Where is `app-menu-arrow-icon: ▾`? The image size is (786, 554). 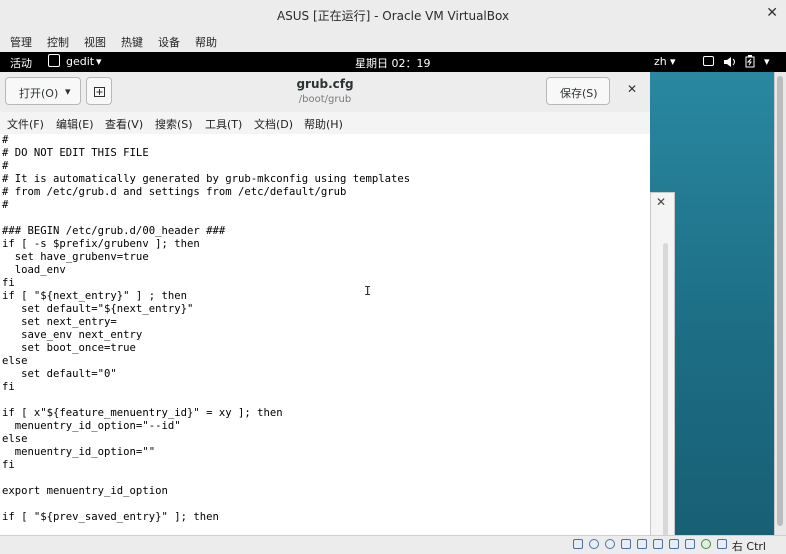 app-menu-arrow-icon: ▾ is located at coordinates (99, 61).